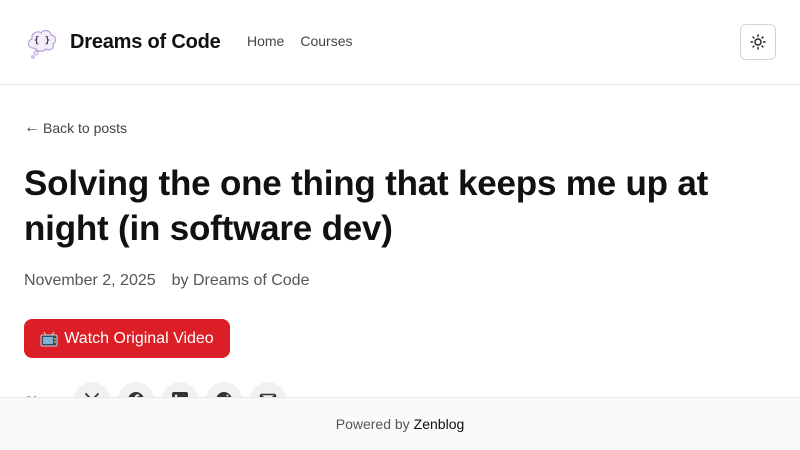 Image resolution: width=800 pixels, height=450 pixels. I want to click on sun-icon, so click(758, 42).